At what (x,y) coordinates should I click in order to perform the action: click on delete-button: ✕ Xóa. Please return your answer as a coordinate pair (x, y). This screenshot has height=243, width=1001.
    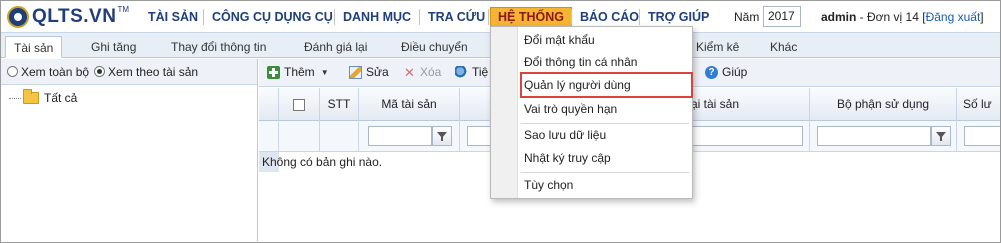
    Looking at the image, I should click on (422, 72).